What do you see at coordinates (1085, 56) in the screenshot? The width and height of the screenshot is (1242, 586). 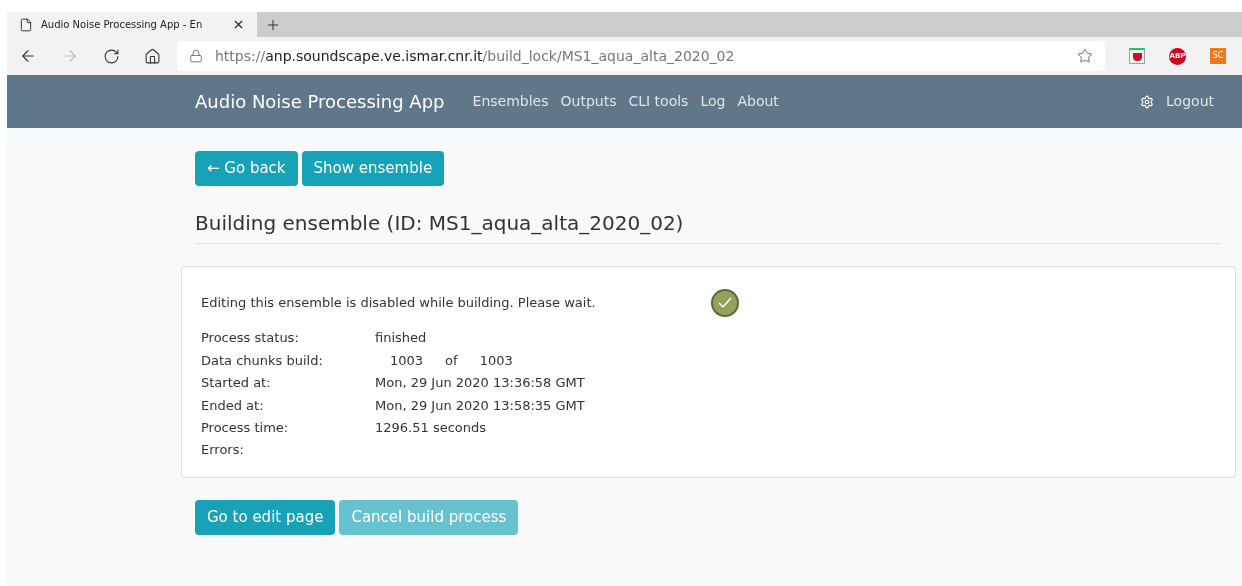 I see `star-icon` at bounding box center [1085, 56].